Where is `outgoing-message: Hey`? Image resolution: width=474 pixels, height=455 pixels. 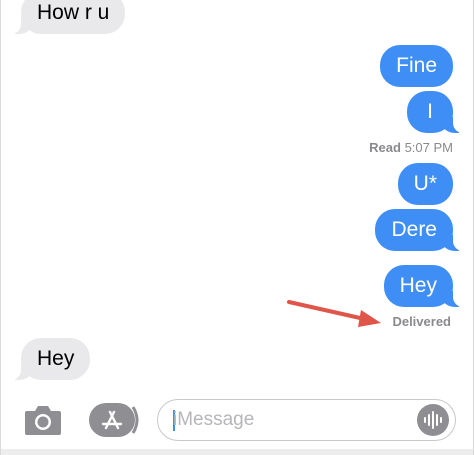
outgoing-message: Hey is located at coordinates (424, 286).